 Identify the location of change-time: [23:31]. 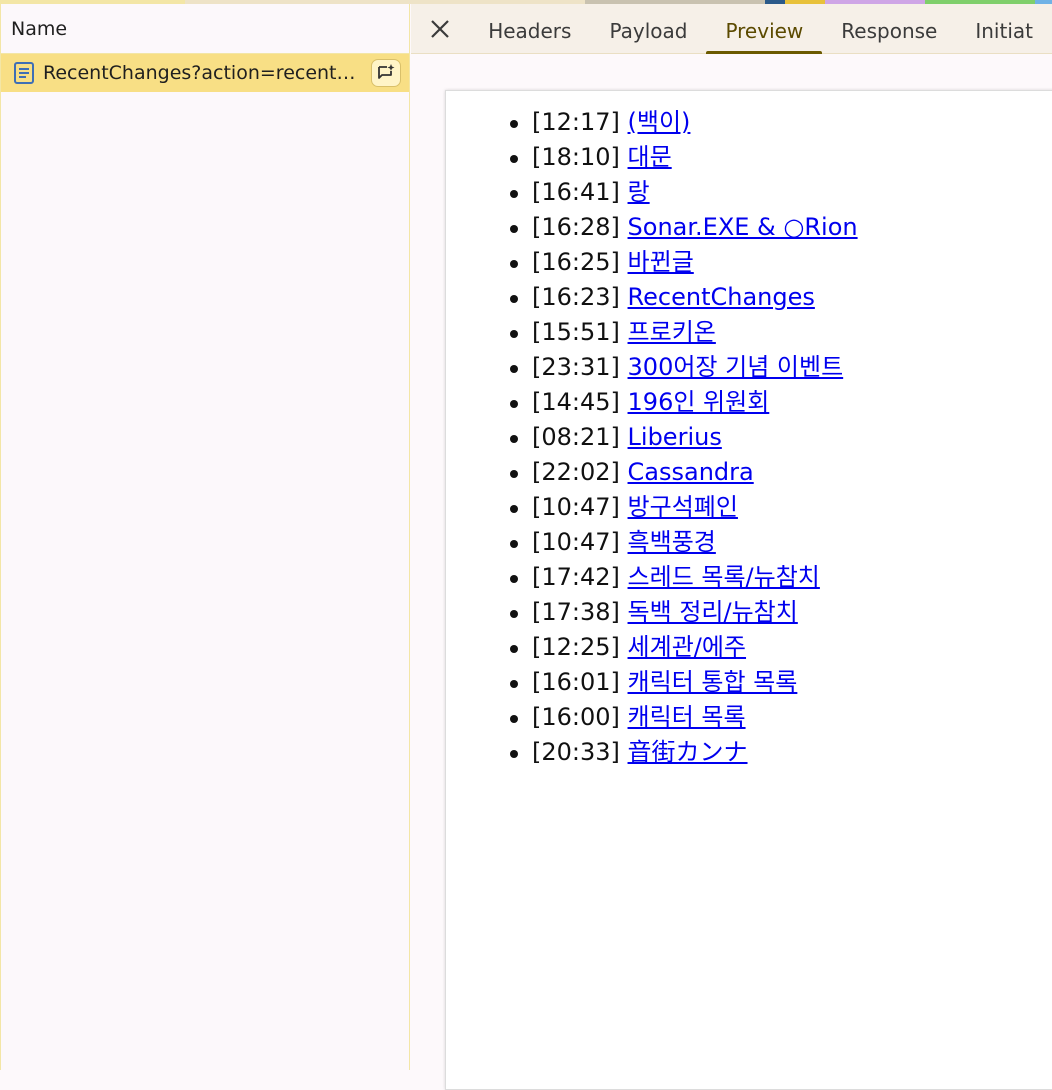
(576, 367).